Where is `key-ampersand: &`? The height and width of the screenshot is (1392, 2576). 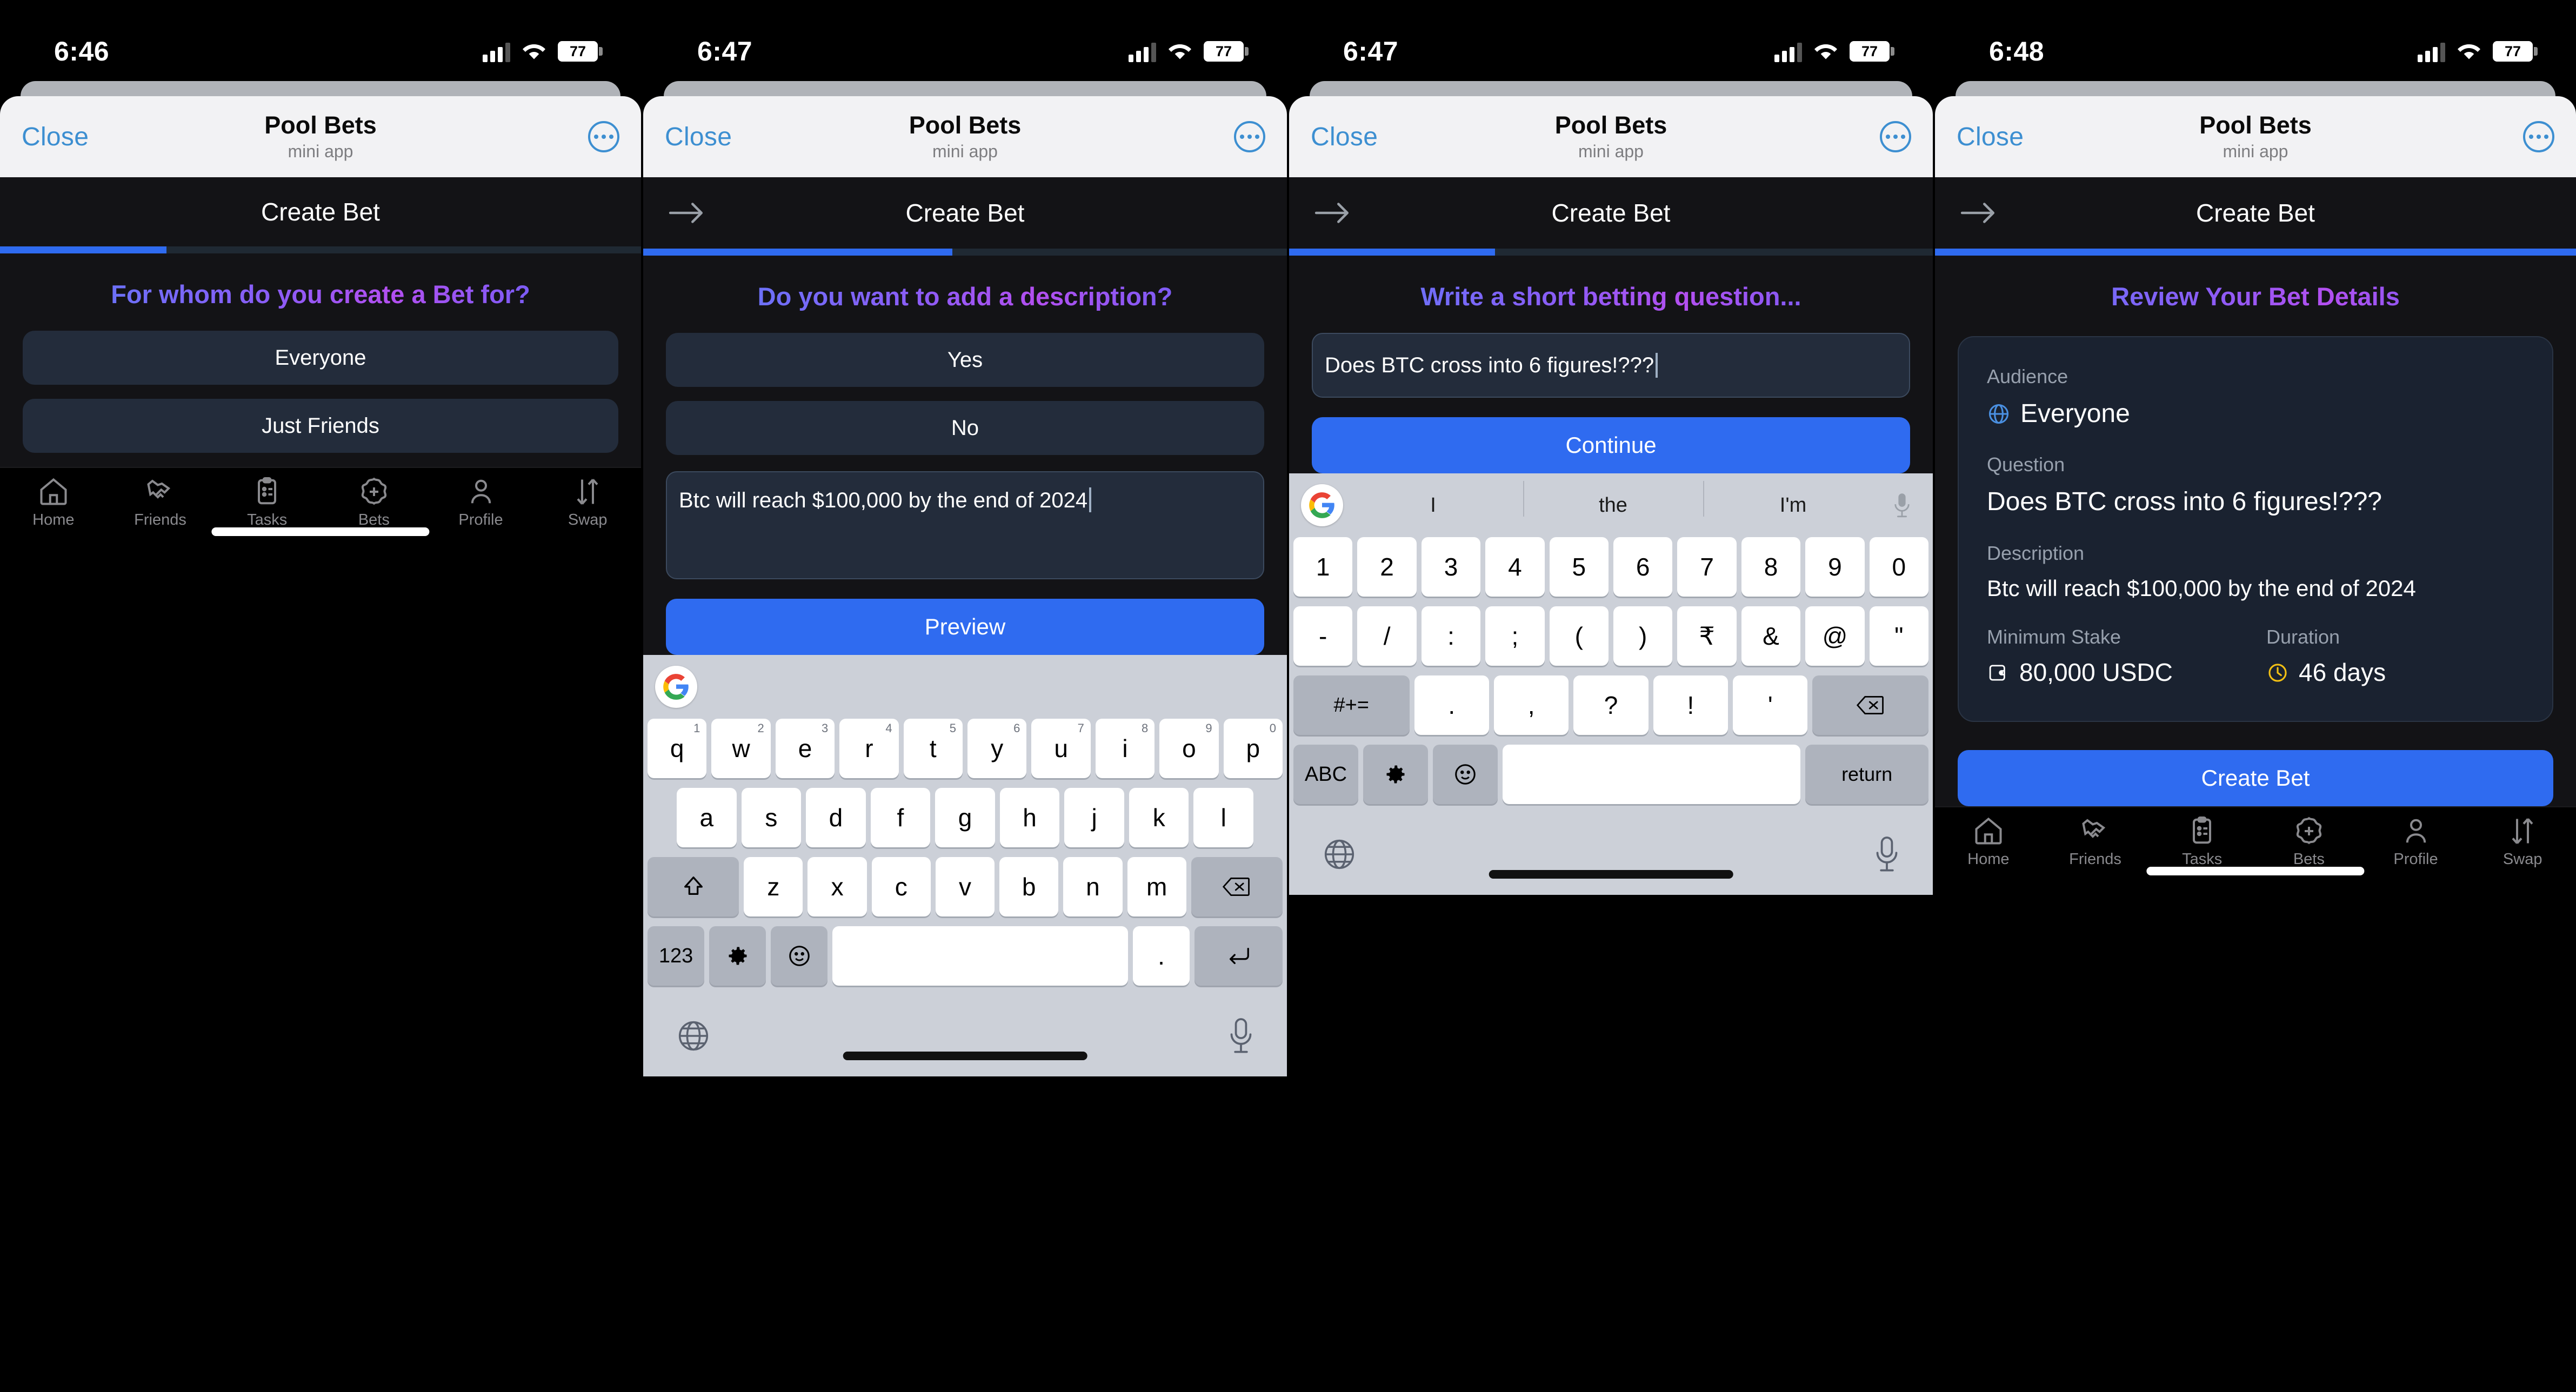
key-ampersand: & is located at coordinates (1771, 636).